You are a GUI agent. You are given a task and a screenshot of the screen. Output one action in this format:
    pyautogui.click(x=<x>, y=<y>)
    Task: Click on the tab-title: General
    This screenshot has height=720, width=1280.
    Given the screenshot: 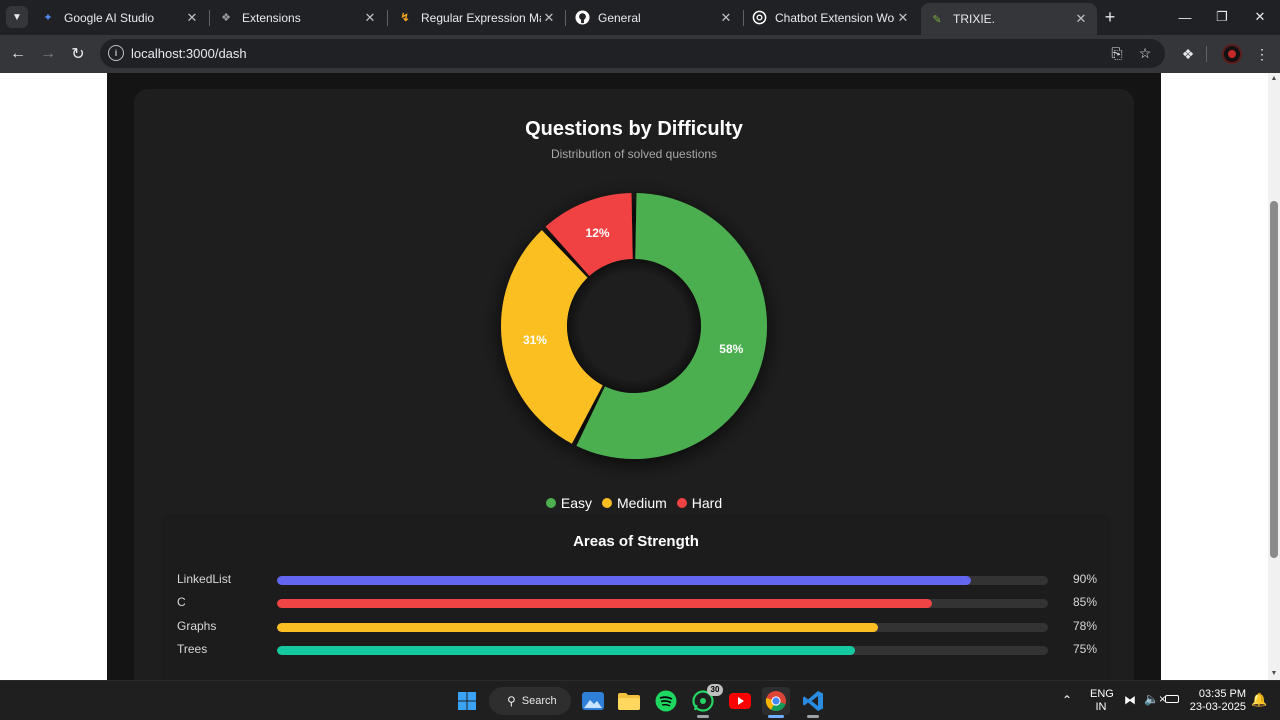 What is the action you would take?
    pyautogui.click(x=619, y=17)
    